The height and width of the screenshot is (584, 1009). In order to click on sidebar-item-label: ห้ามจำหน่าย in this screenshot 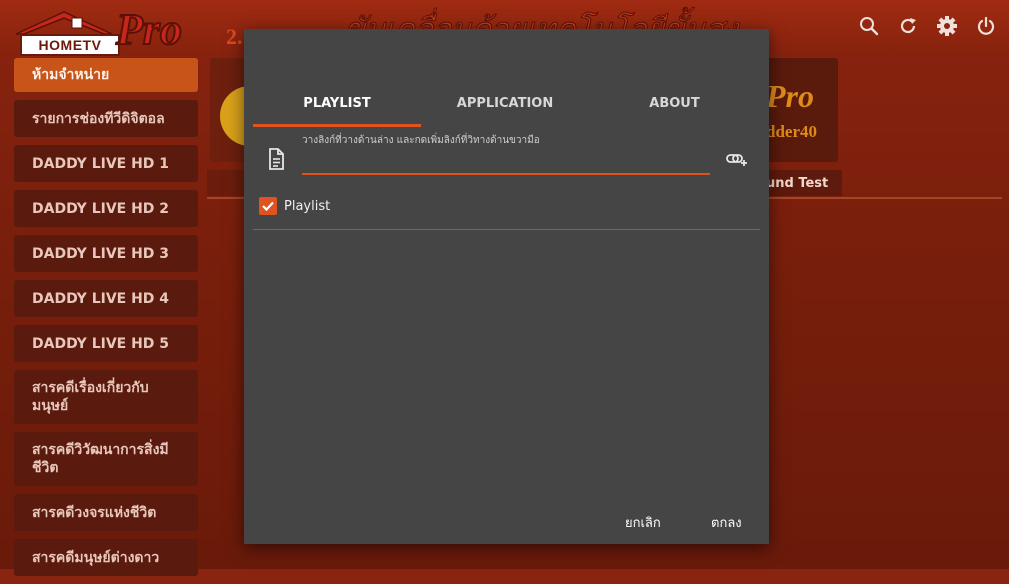, I will do `click(71, 75)`.